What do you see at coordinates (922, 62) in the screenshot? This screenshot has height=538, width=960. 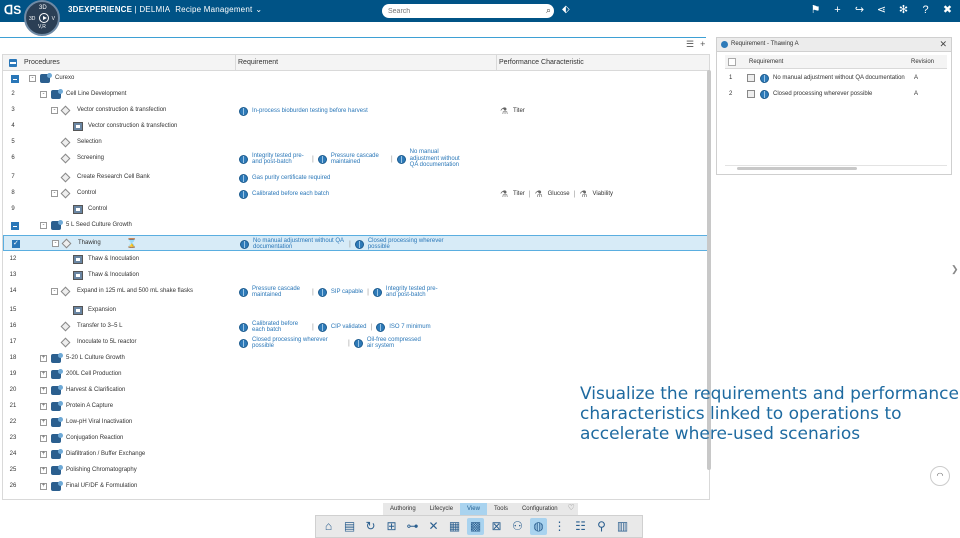 I see `col-revision: Revision` at bounding box center [922, 62].